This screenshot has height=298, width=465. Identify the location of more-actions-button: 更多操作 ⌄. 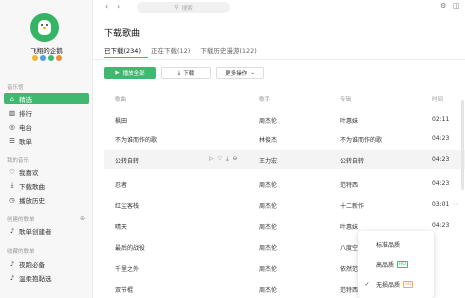
(240, 73).